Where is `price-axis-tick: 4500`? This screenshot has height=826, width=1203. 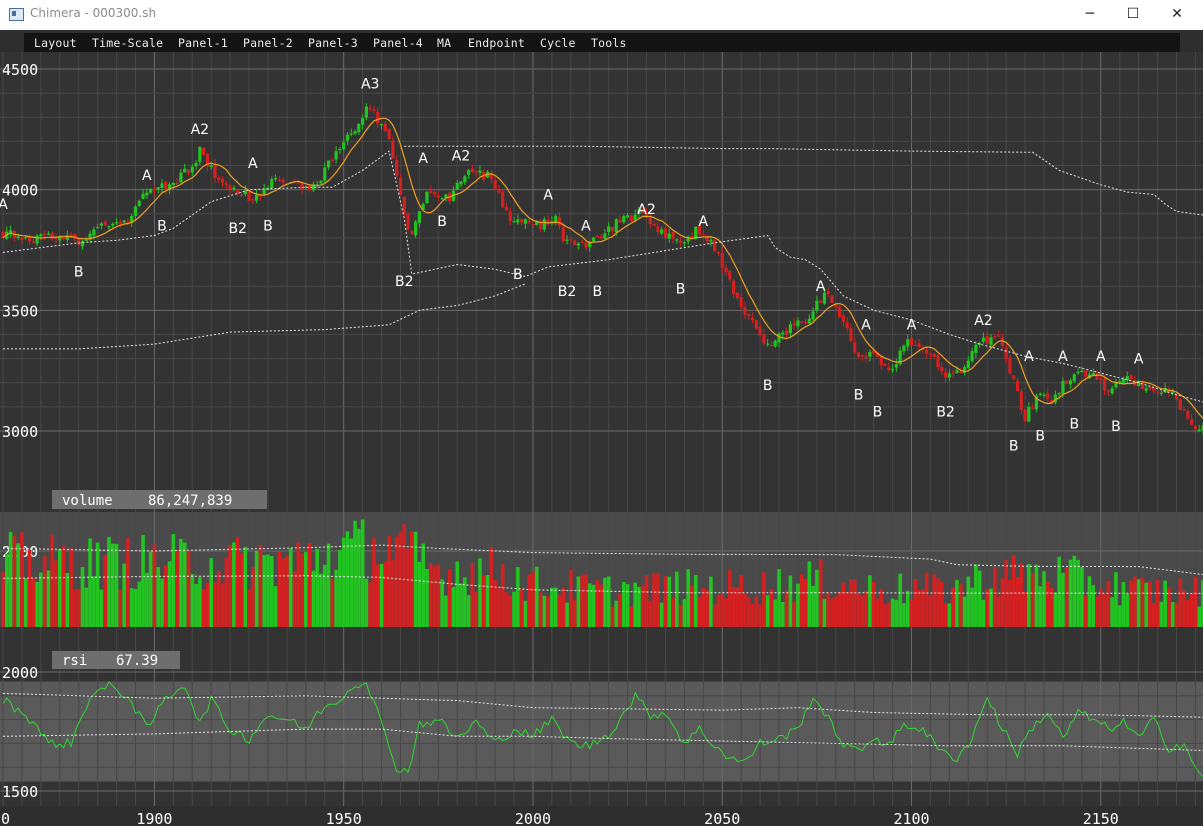 price-axis-tick: 4500 is located at coordinates (20, 70).